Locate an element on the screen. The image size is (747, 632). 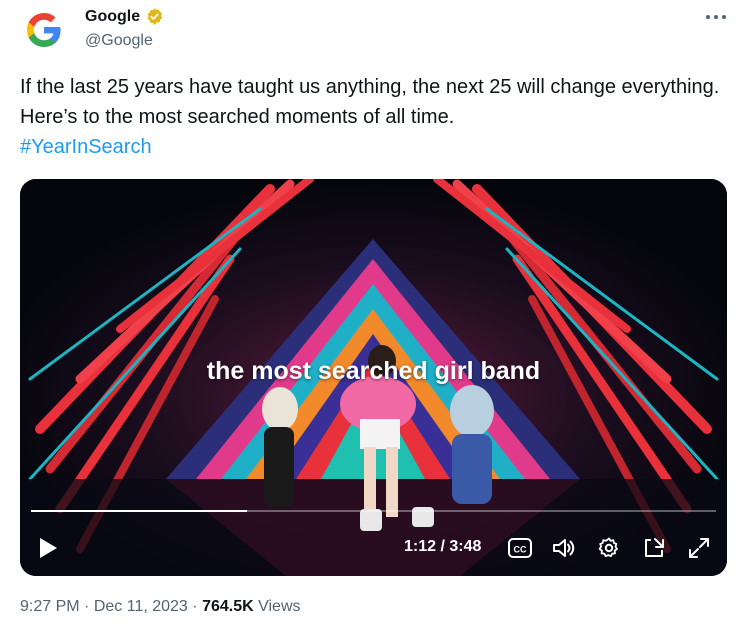
picture-in-picture-icon is located at coordinates (655, 548).